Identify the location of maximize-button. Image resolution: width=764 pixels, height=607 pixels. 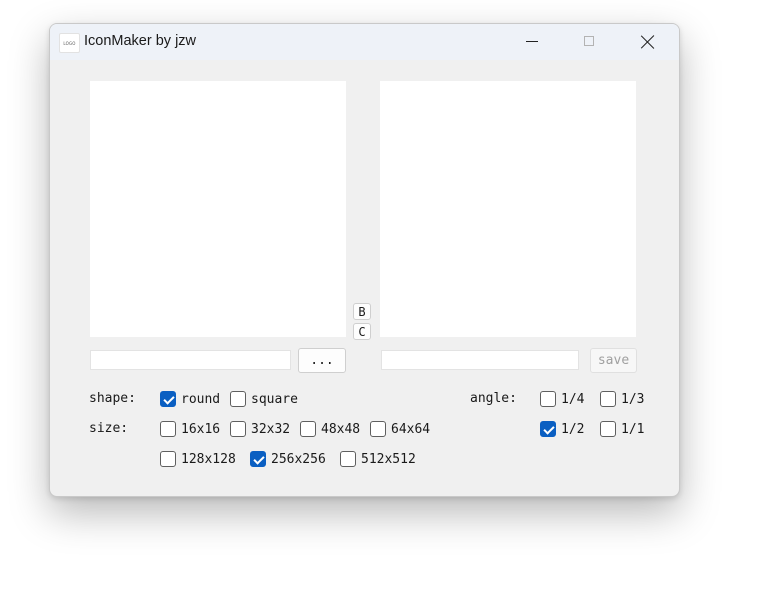
(590, 42).